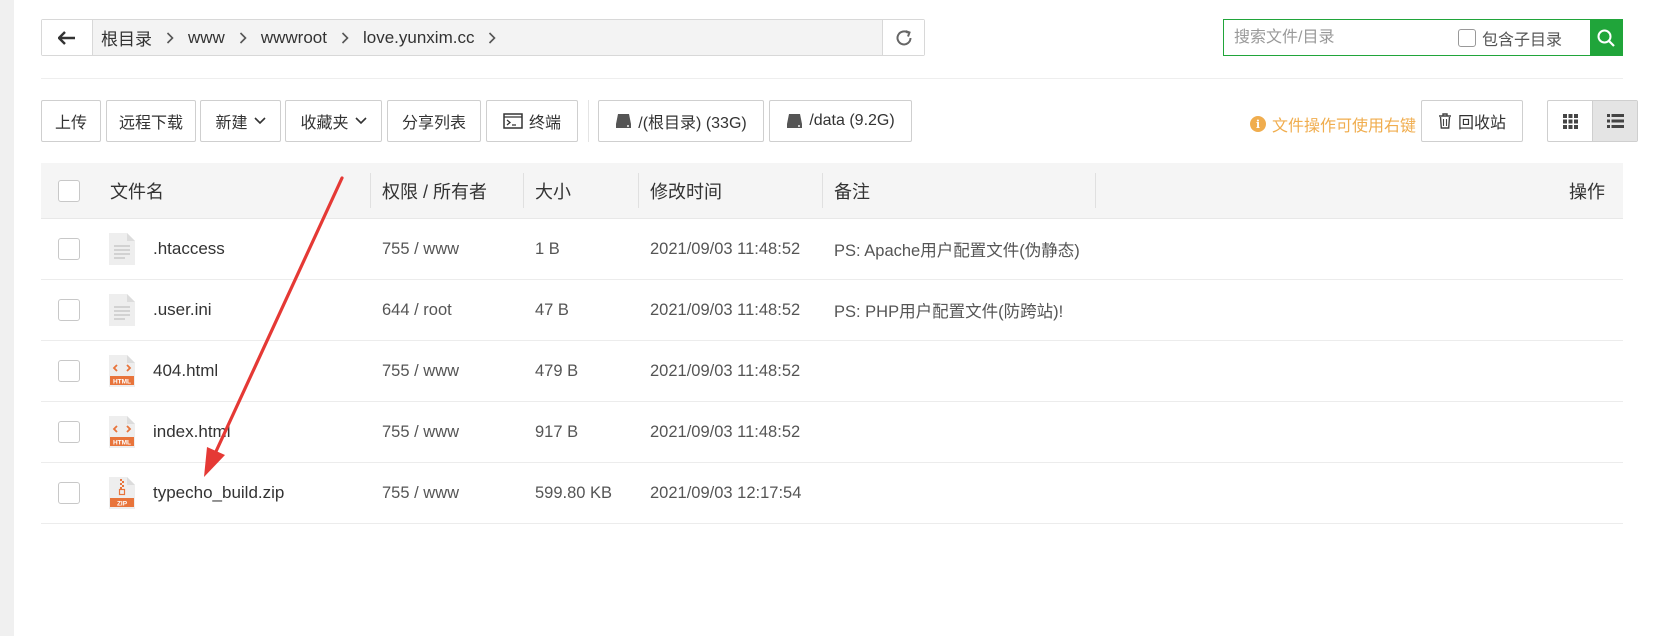  Describe the element at coordinates (726, 492) in the screenshot. I see `modified-time: 2021/09/03 12:17:54` at that location.